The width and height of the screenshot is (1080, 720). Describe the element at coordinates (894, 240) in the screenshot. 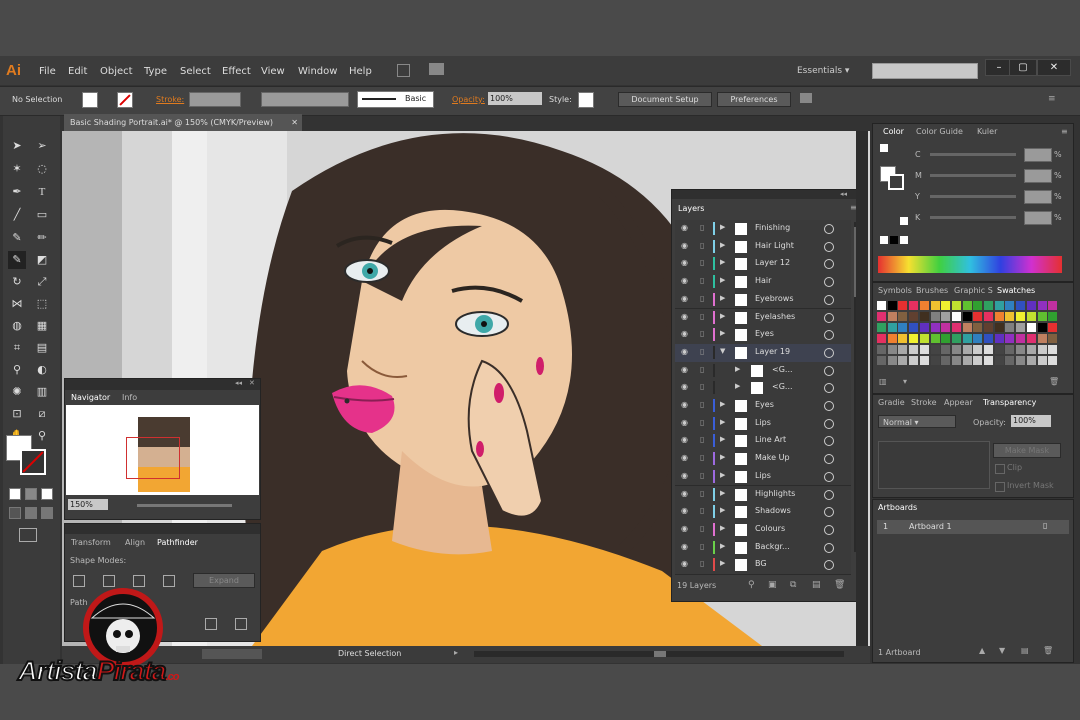

I see `black-swatch` at that location.